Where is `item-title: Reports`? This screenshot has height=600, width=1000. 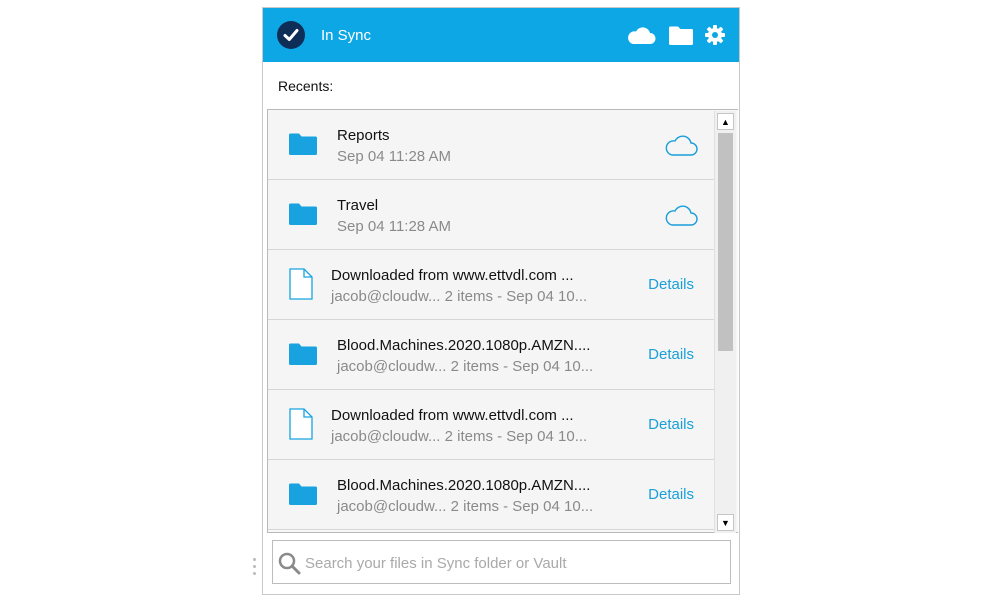 item-title: Reports is located at coordinates (363, 135).